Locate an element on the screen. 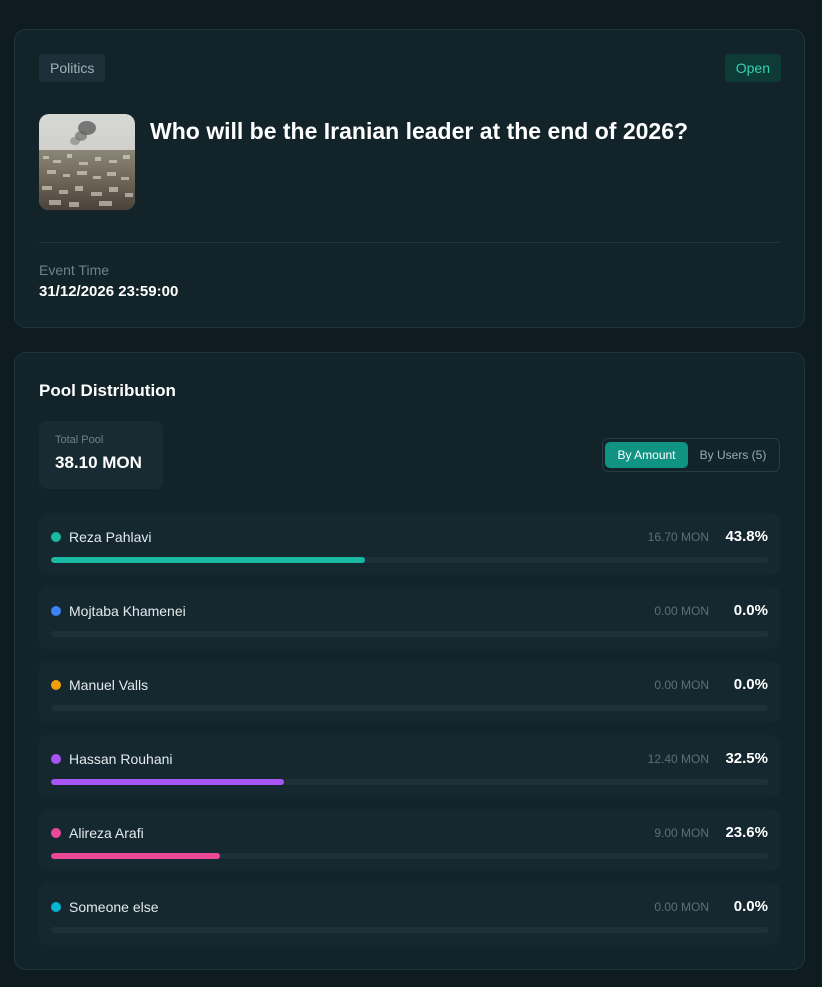  outcome-amount: 16.70 MON is located at coordinates (678, 537).